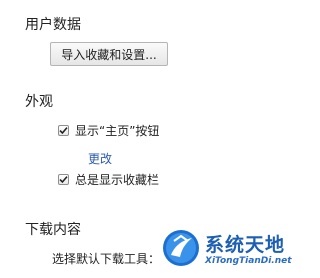 This screenshot has width=320, height=278. I want to click on change-home-page-link: 更改, so click(100, 158).